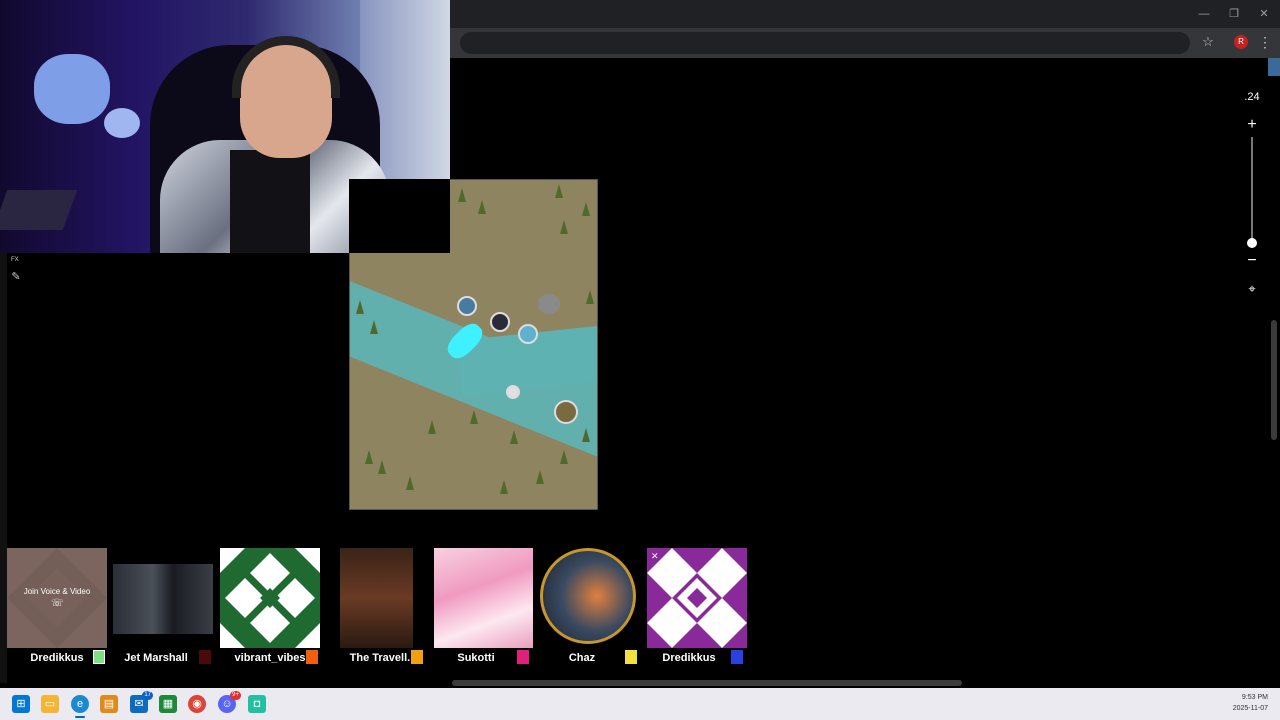 This screenshot has width=1280, height=720. What do you see at coordinates (1244, 697) in the screenshot?
I see `clock-time: 9:53 PM` at bounding box center [1244, 697].